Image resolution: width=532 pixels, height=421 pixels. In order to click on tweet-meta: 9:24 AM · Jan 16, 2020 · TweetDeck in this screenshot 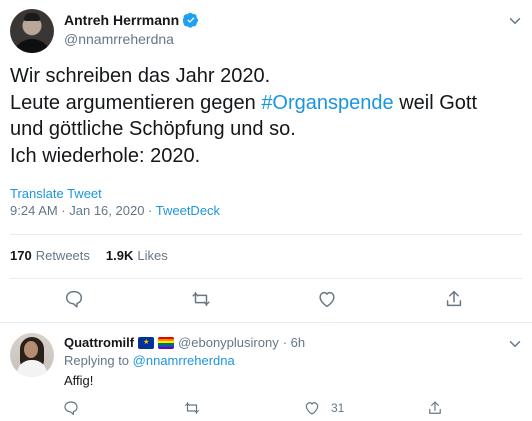, I will do `click(115, 210)`.